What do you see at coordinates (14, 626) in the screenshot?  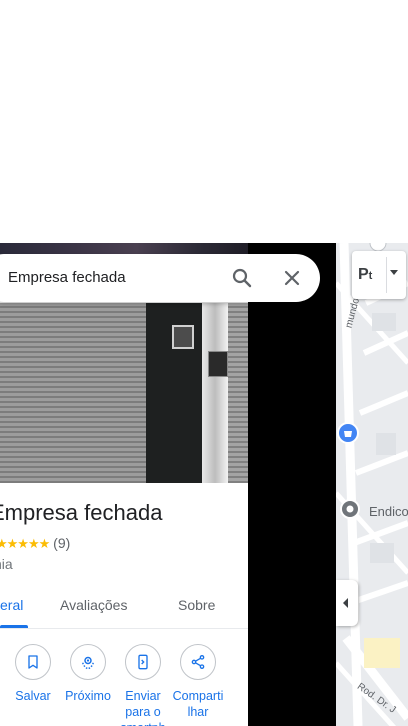 I see `tab-active-indicator` at bounding box center [14, 626].